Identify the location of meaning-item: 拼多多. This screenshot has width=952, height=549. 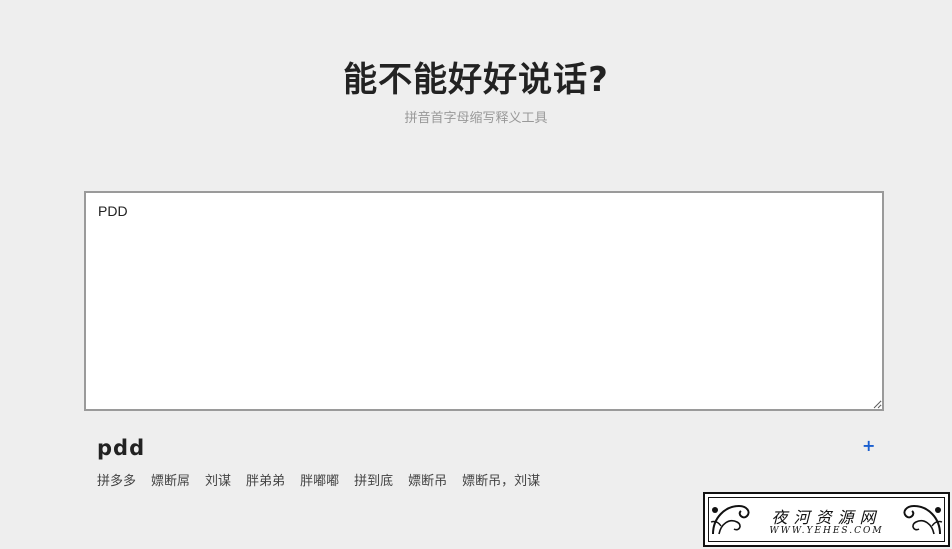
(117, 481).